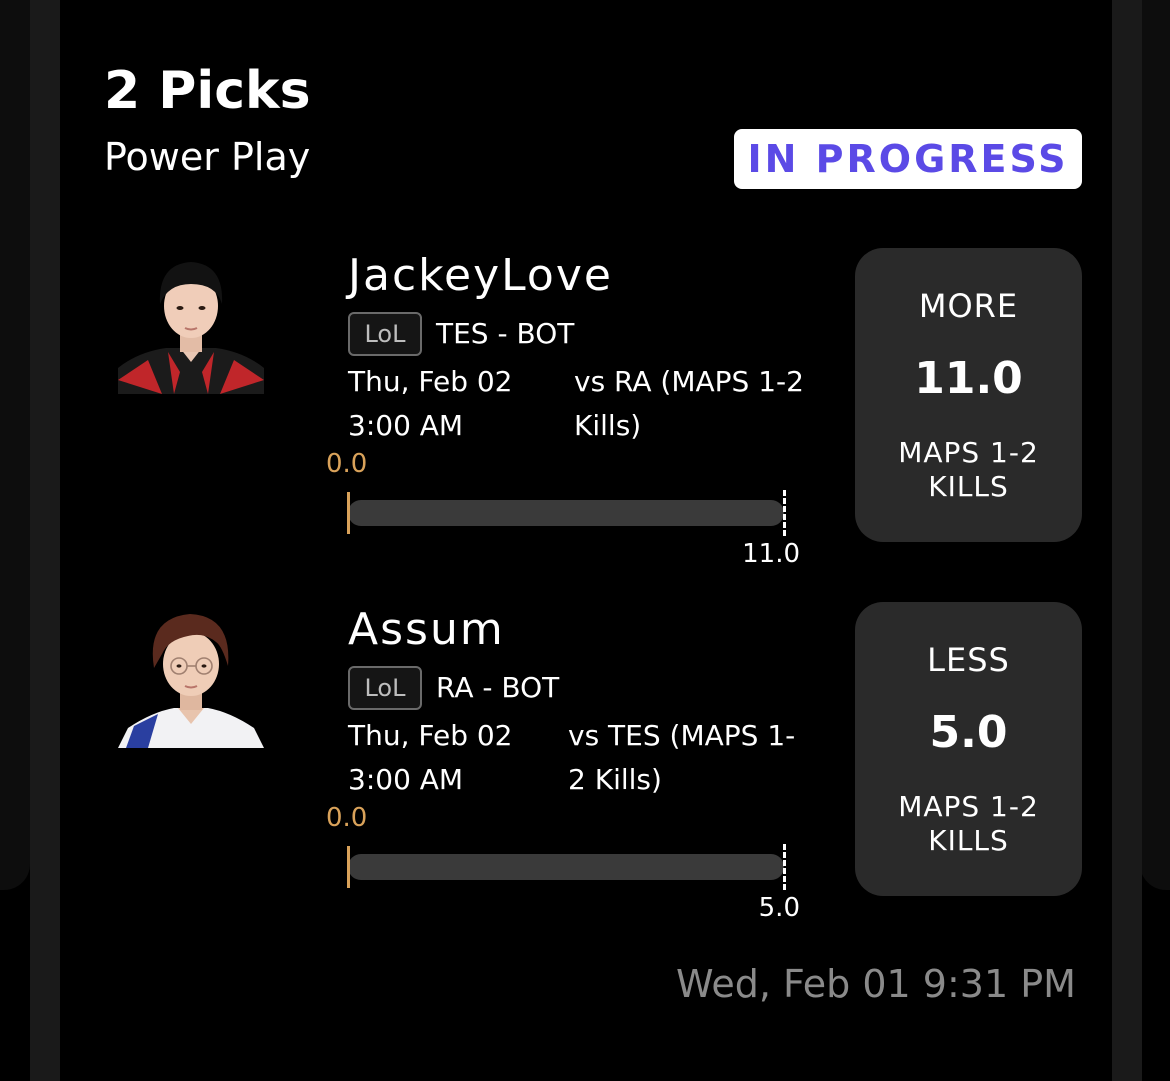 Image resolution: width=1170 pixels, height=1081 pixels. I want to click on status-badge: IN PROGRESS, so click(908, 159).